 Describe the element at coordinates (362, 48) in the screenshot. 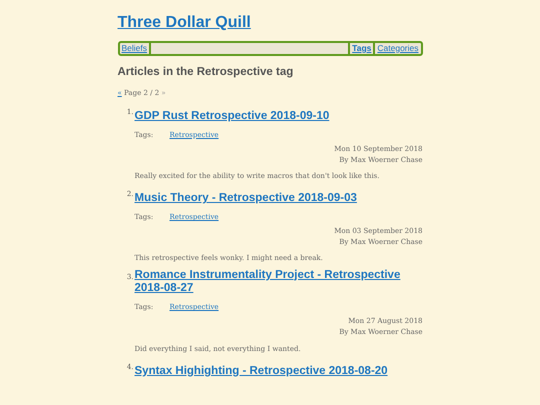

I see `nav-link-item: Tags` at that location.